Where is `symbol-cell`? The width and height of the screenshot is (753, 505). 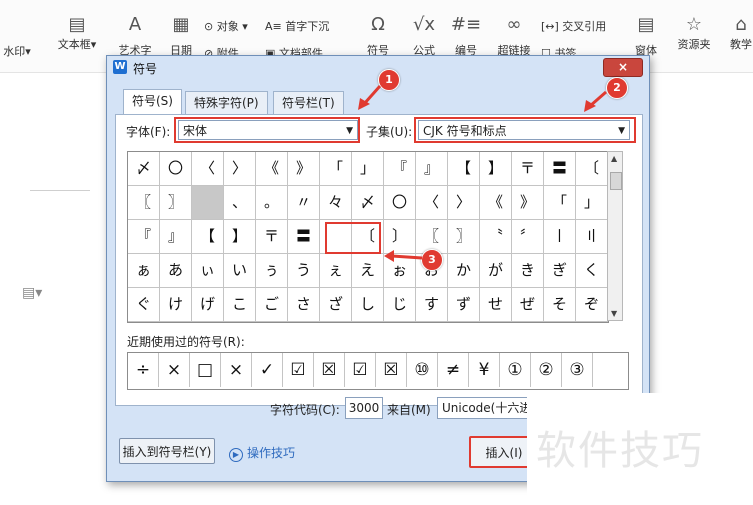 symbol-cell is located at coordinates (208, 203).